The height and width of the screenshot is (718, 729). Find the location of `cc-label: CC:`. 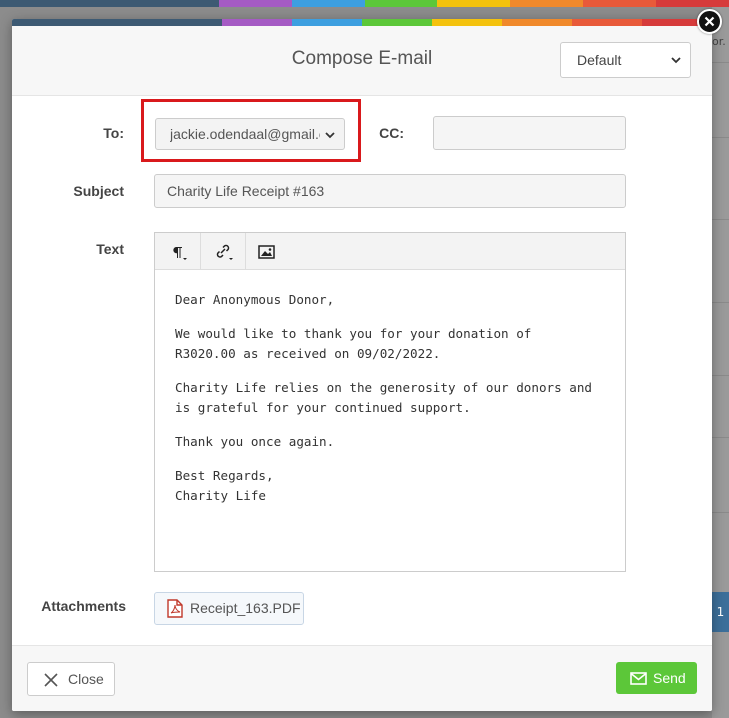

cc-label: CC: is located at coordinates (391, 133).